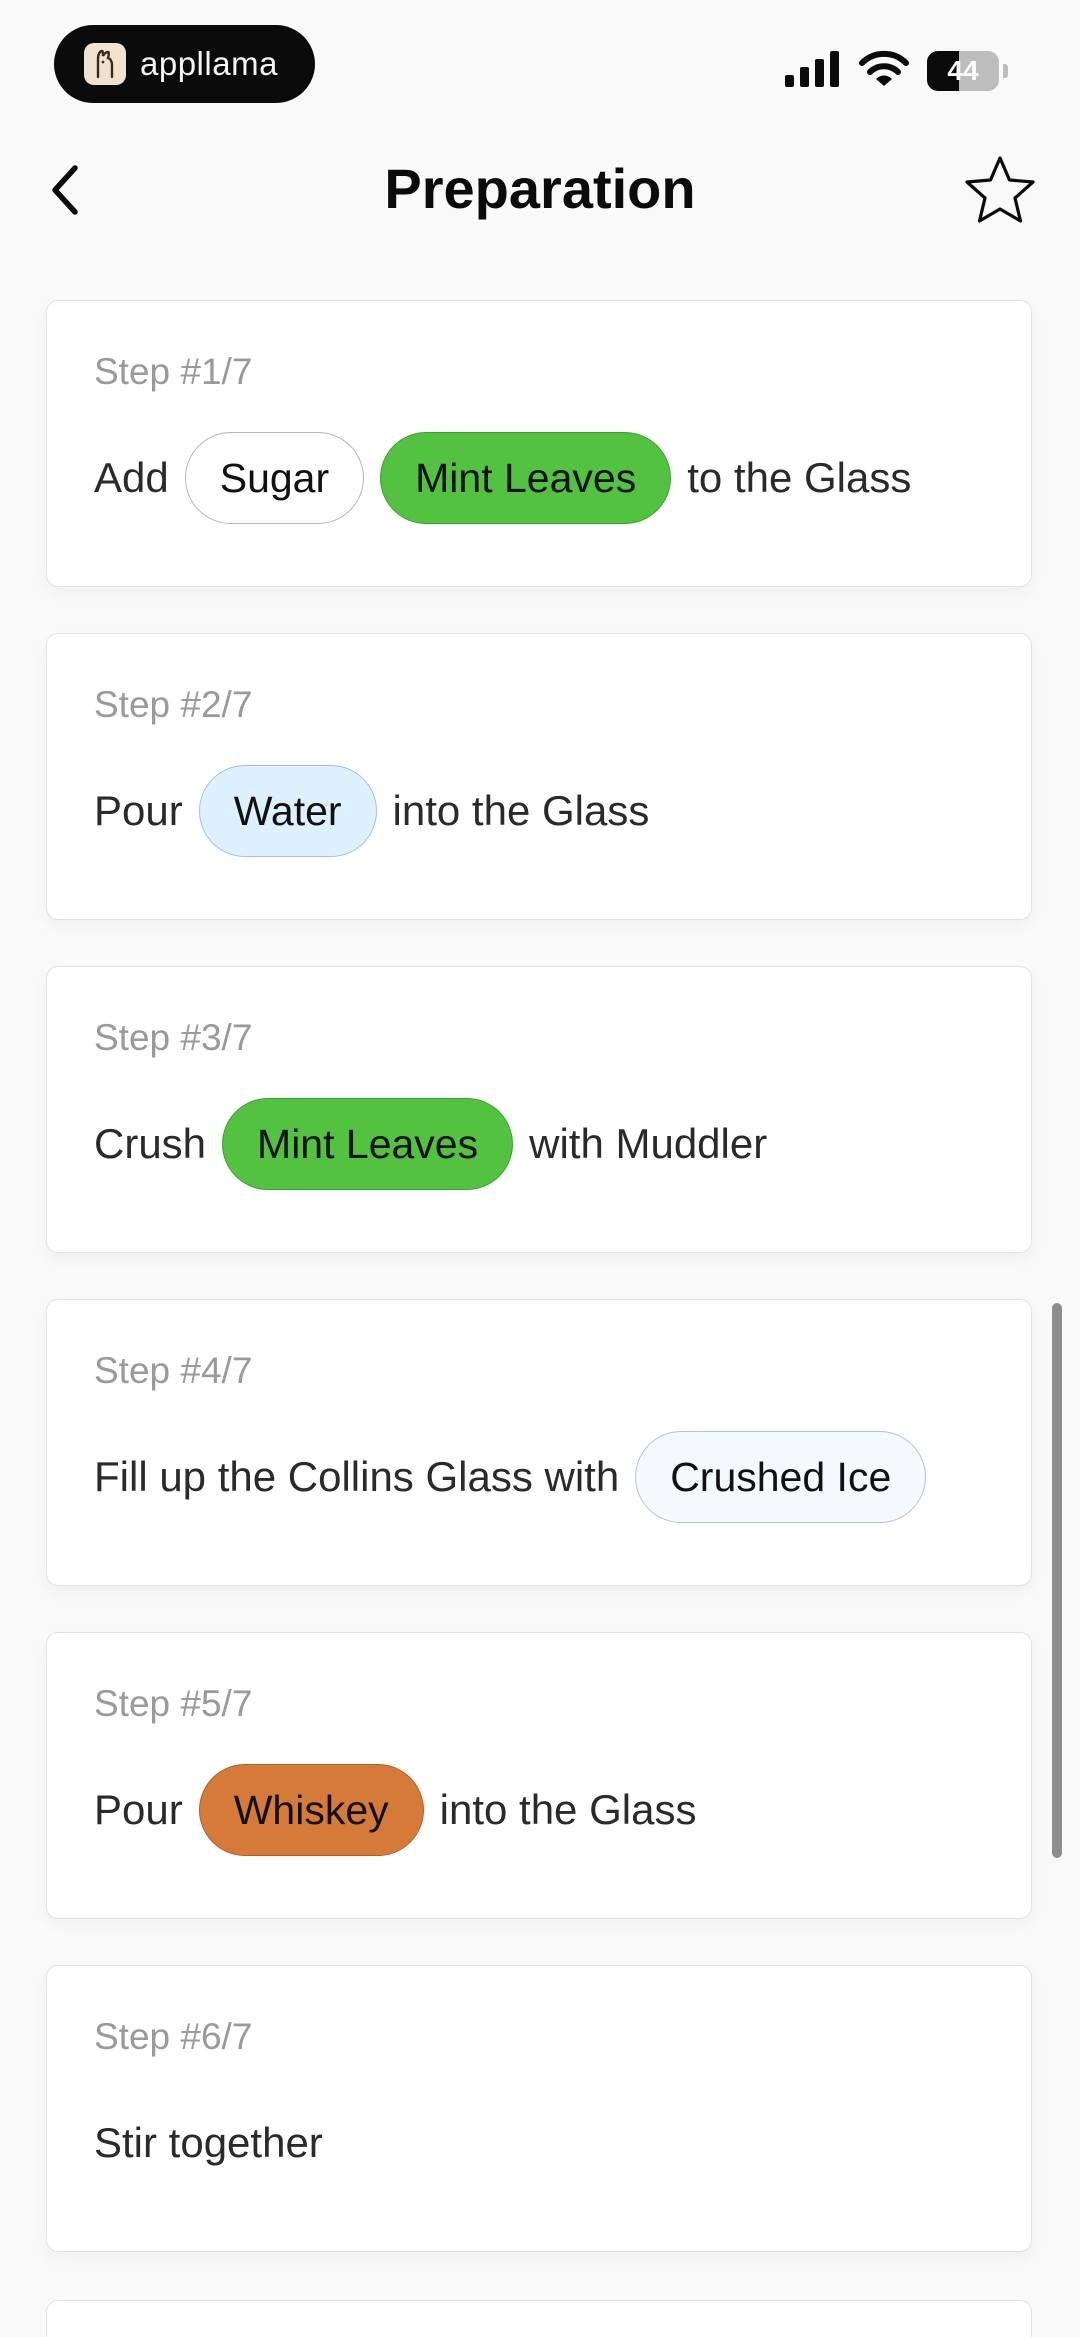  I want to click on step-label: Step #5/7, so click(173, 1703).